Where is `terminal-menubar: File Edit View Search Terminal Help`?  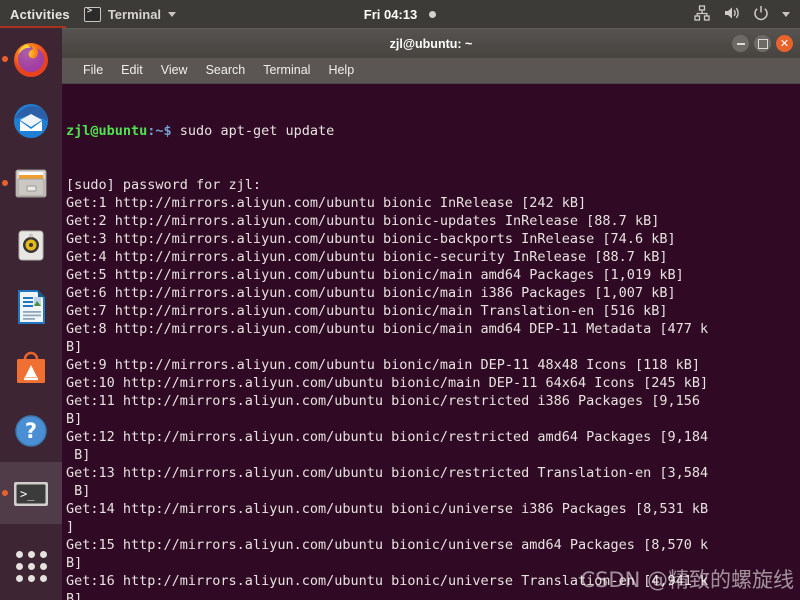
terminal-menubar: File Edit View Search Terminal Help is located at coordinates (431, 71).